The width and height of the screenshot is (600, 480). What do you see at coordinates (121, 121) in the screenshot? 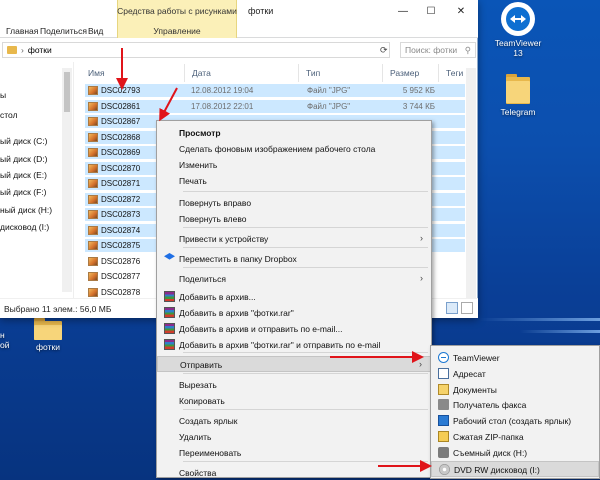
I see `file-name: DSC02867` at bounding box center [121, 121].